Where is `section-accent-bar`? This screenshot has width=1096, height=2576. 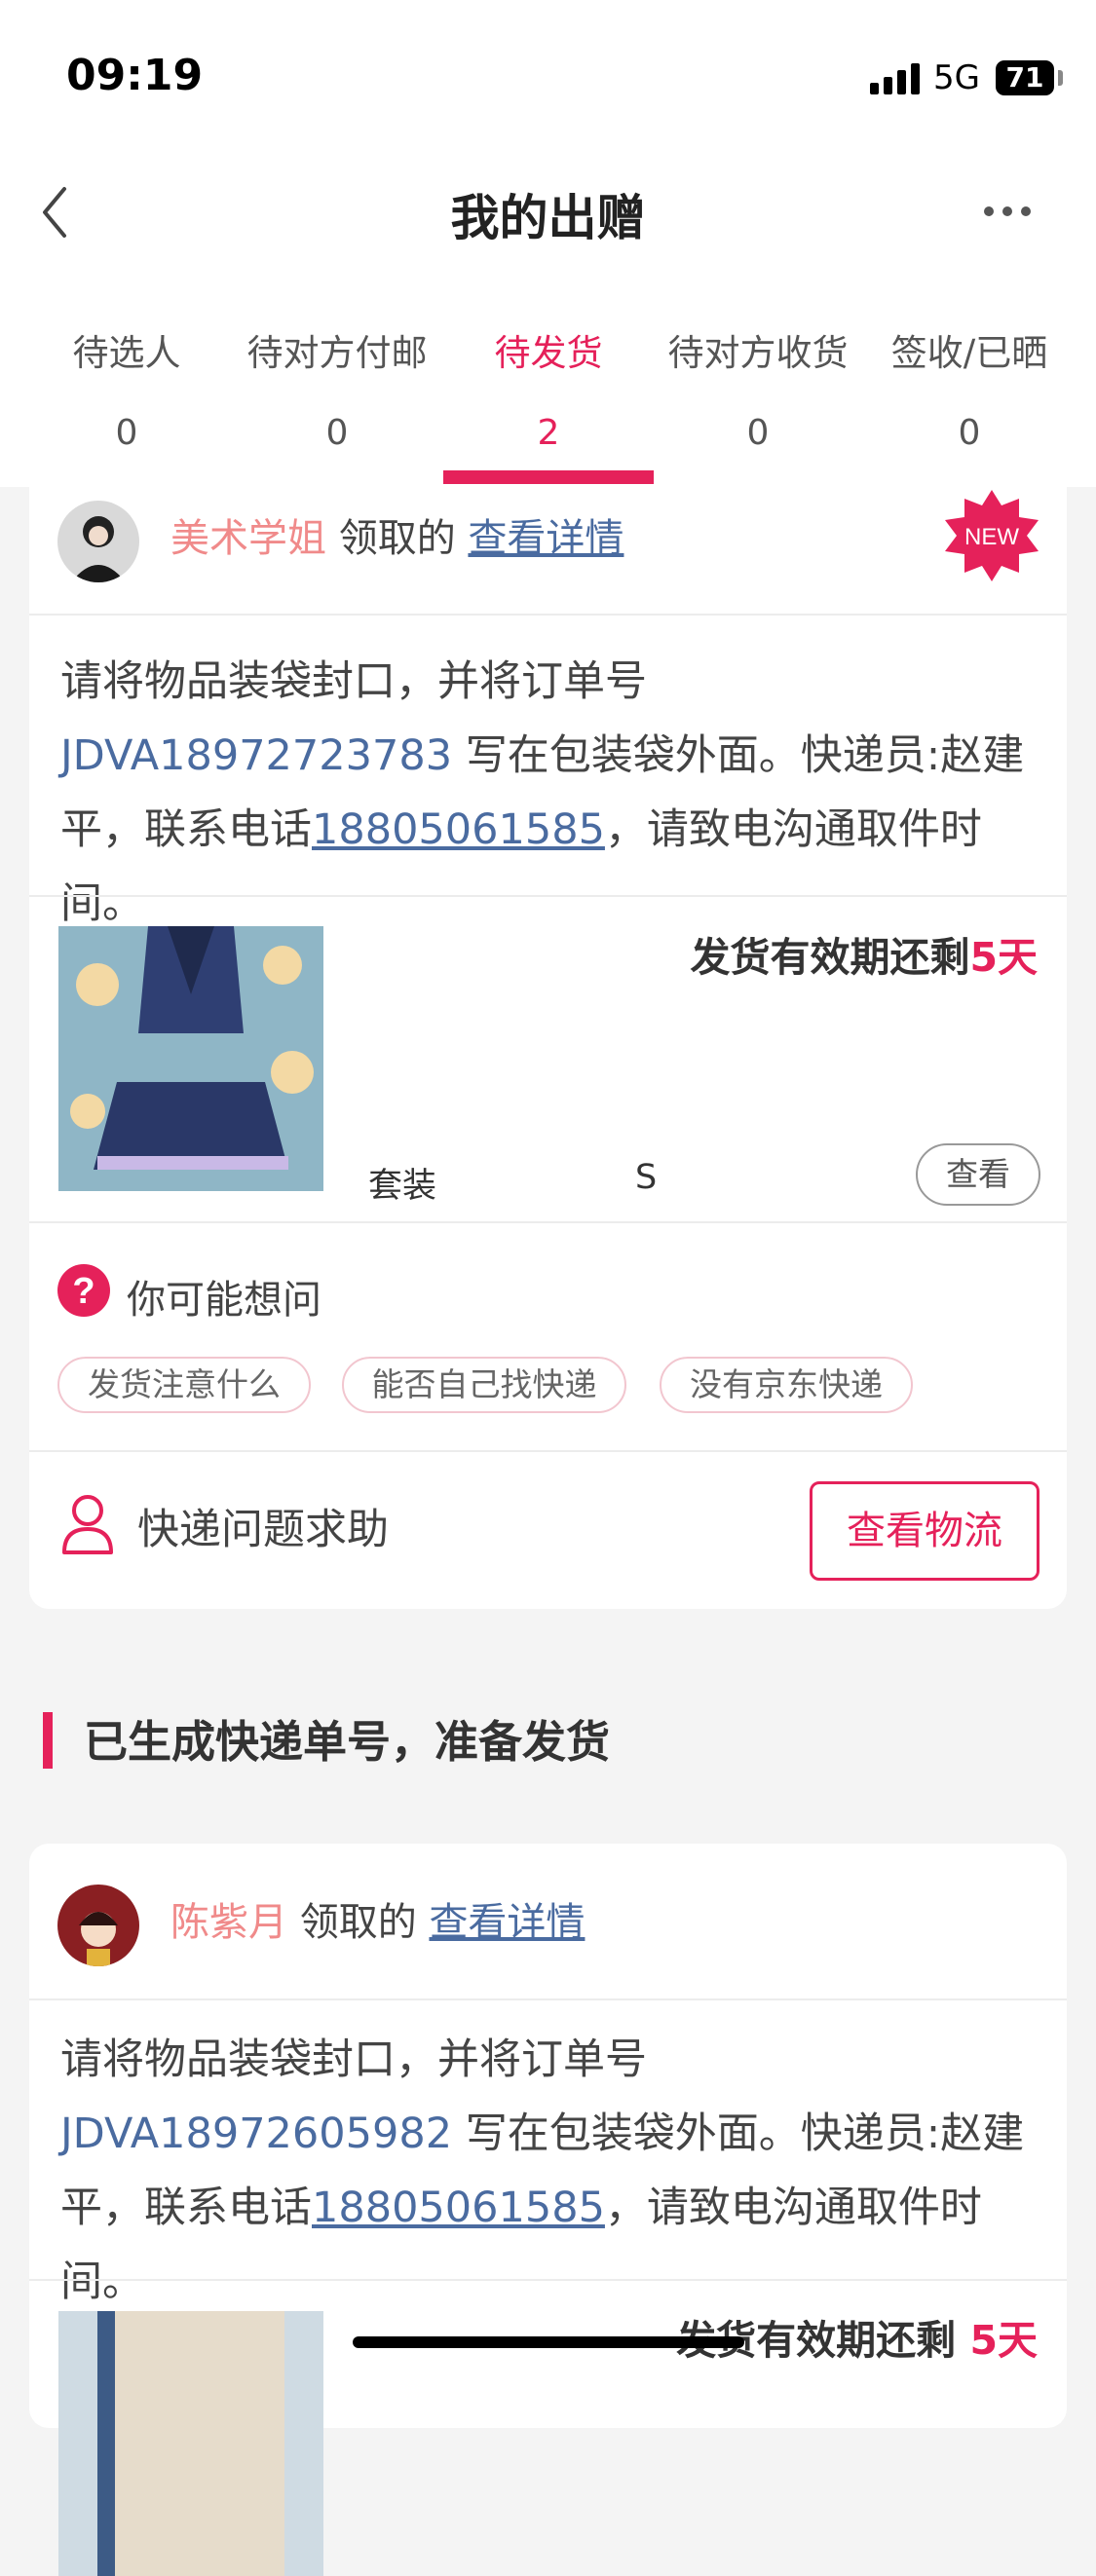 section-accent-bar is located at coordinates (48, 1740).